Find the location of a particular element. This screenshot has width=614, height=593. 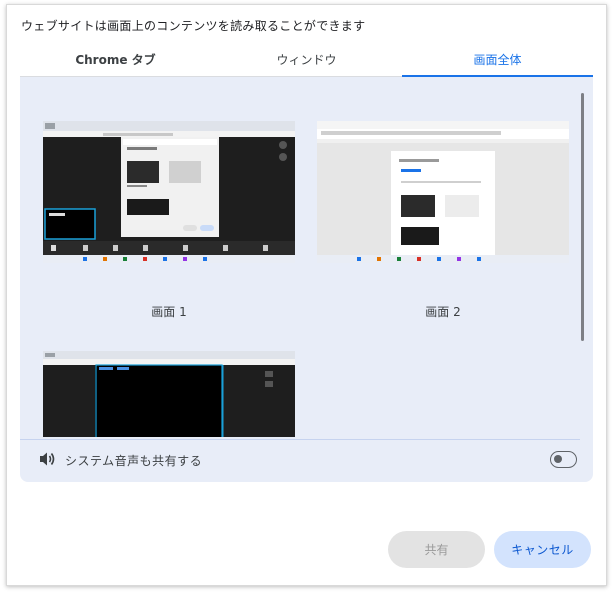

screen-2-preview is located at coordinates (443, 192).